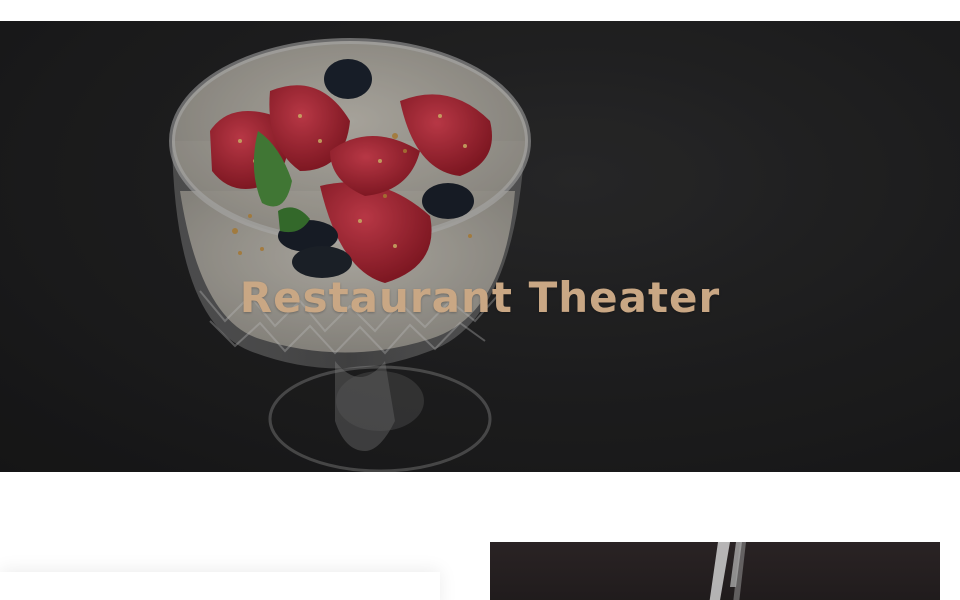 The image size is (960, 600). Describe the element at coordinates (480, 10) in the screenshot. I see `top-bar` at that location.